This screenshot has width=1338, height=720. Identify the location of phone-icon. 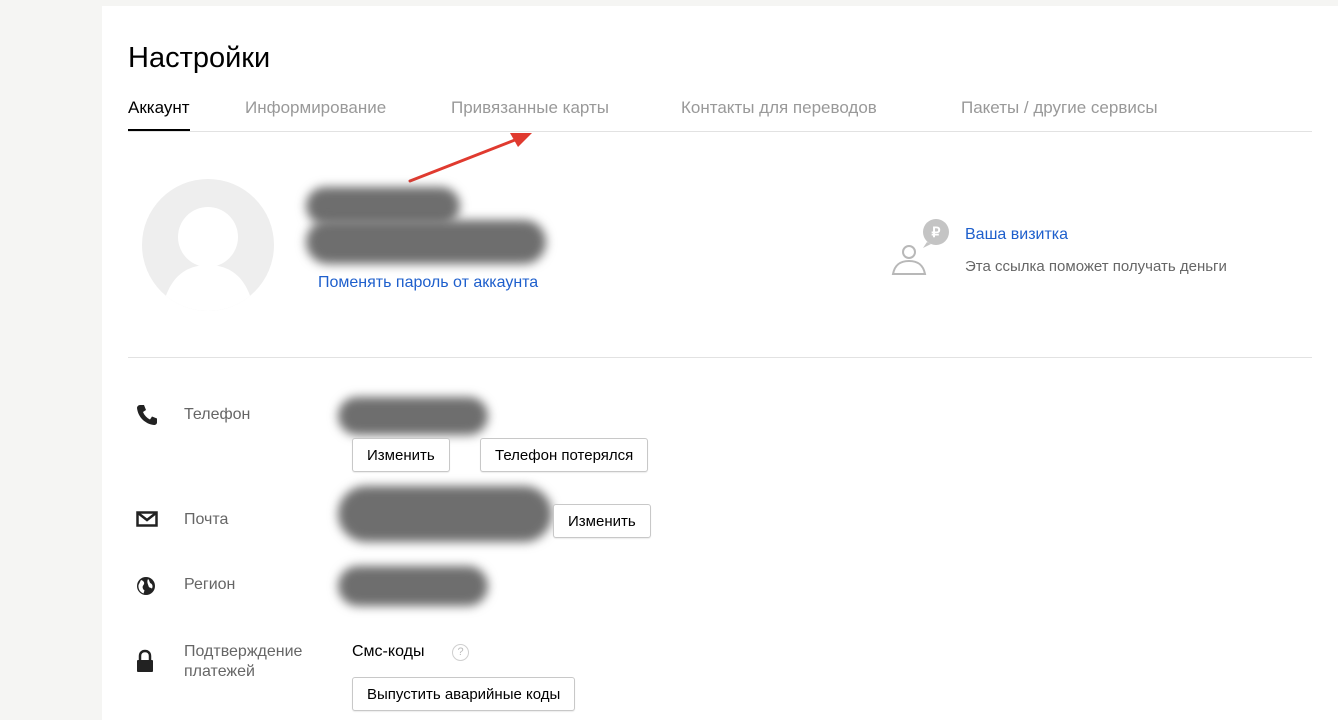
(147, 415).